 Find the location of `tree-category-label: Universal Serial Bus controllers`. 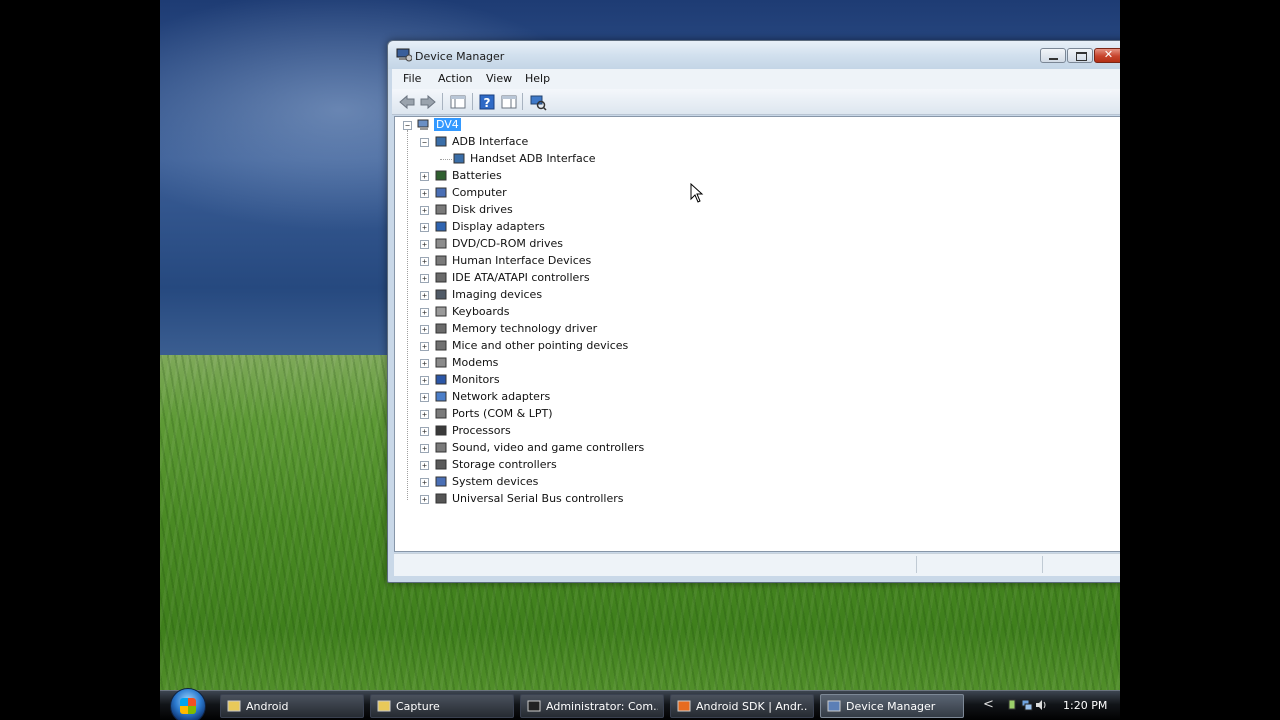

tree-category-label: Universal Serial Bus controllers is located at coordinates (537, 498).